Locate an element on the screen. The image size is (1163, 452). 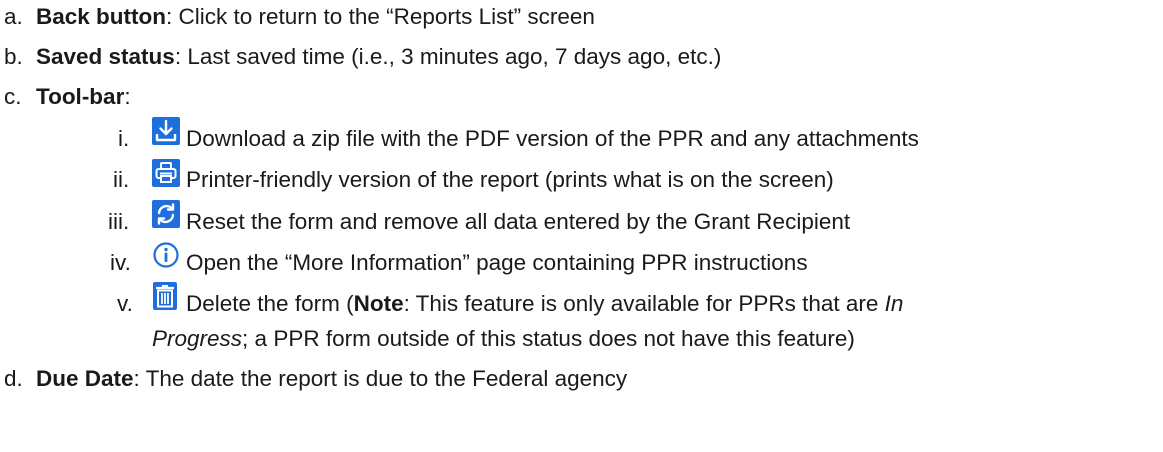
trash-icon is located at coordinates (165, 296).